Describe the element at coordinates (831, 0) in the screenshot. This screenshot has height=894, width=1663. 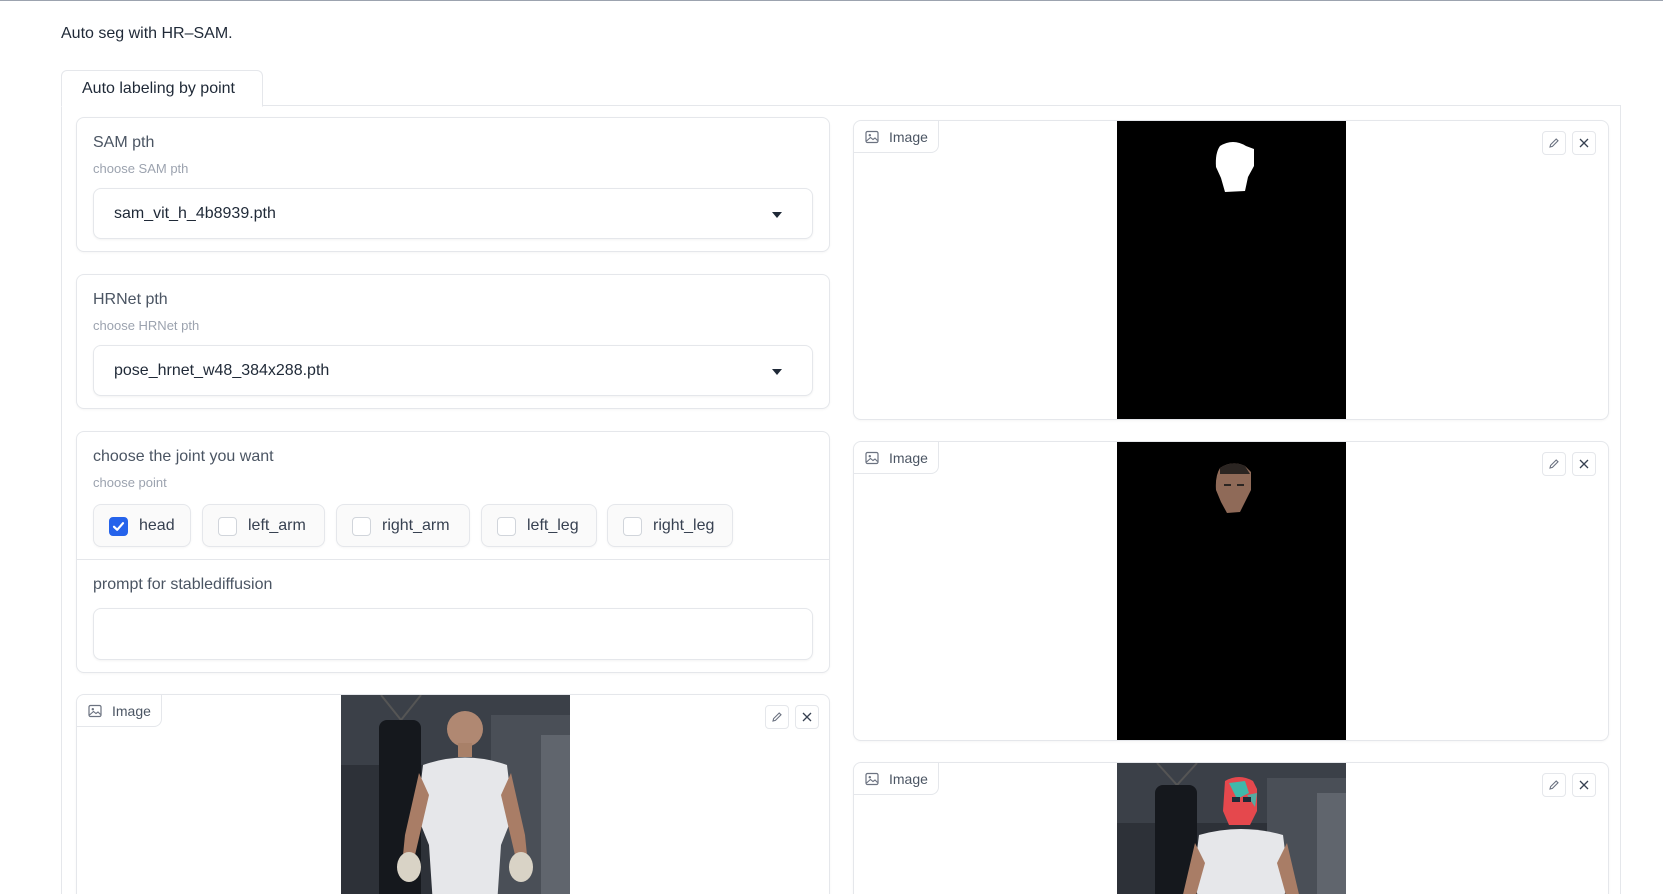
I see `top-divider` at that location.